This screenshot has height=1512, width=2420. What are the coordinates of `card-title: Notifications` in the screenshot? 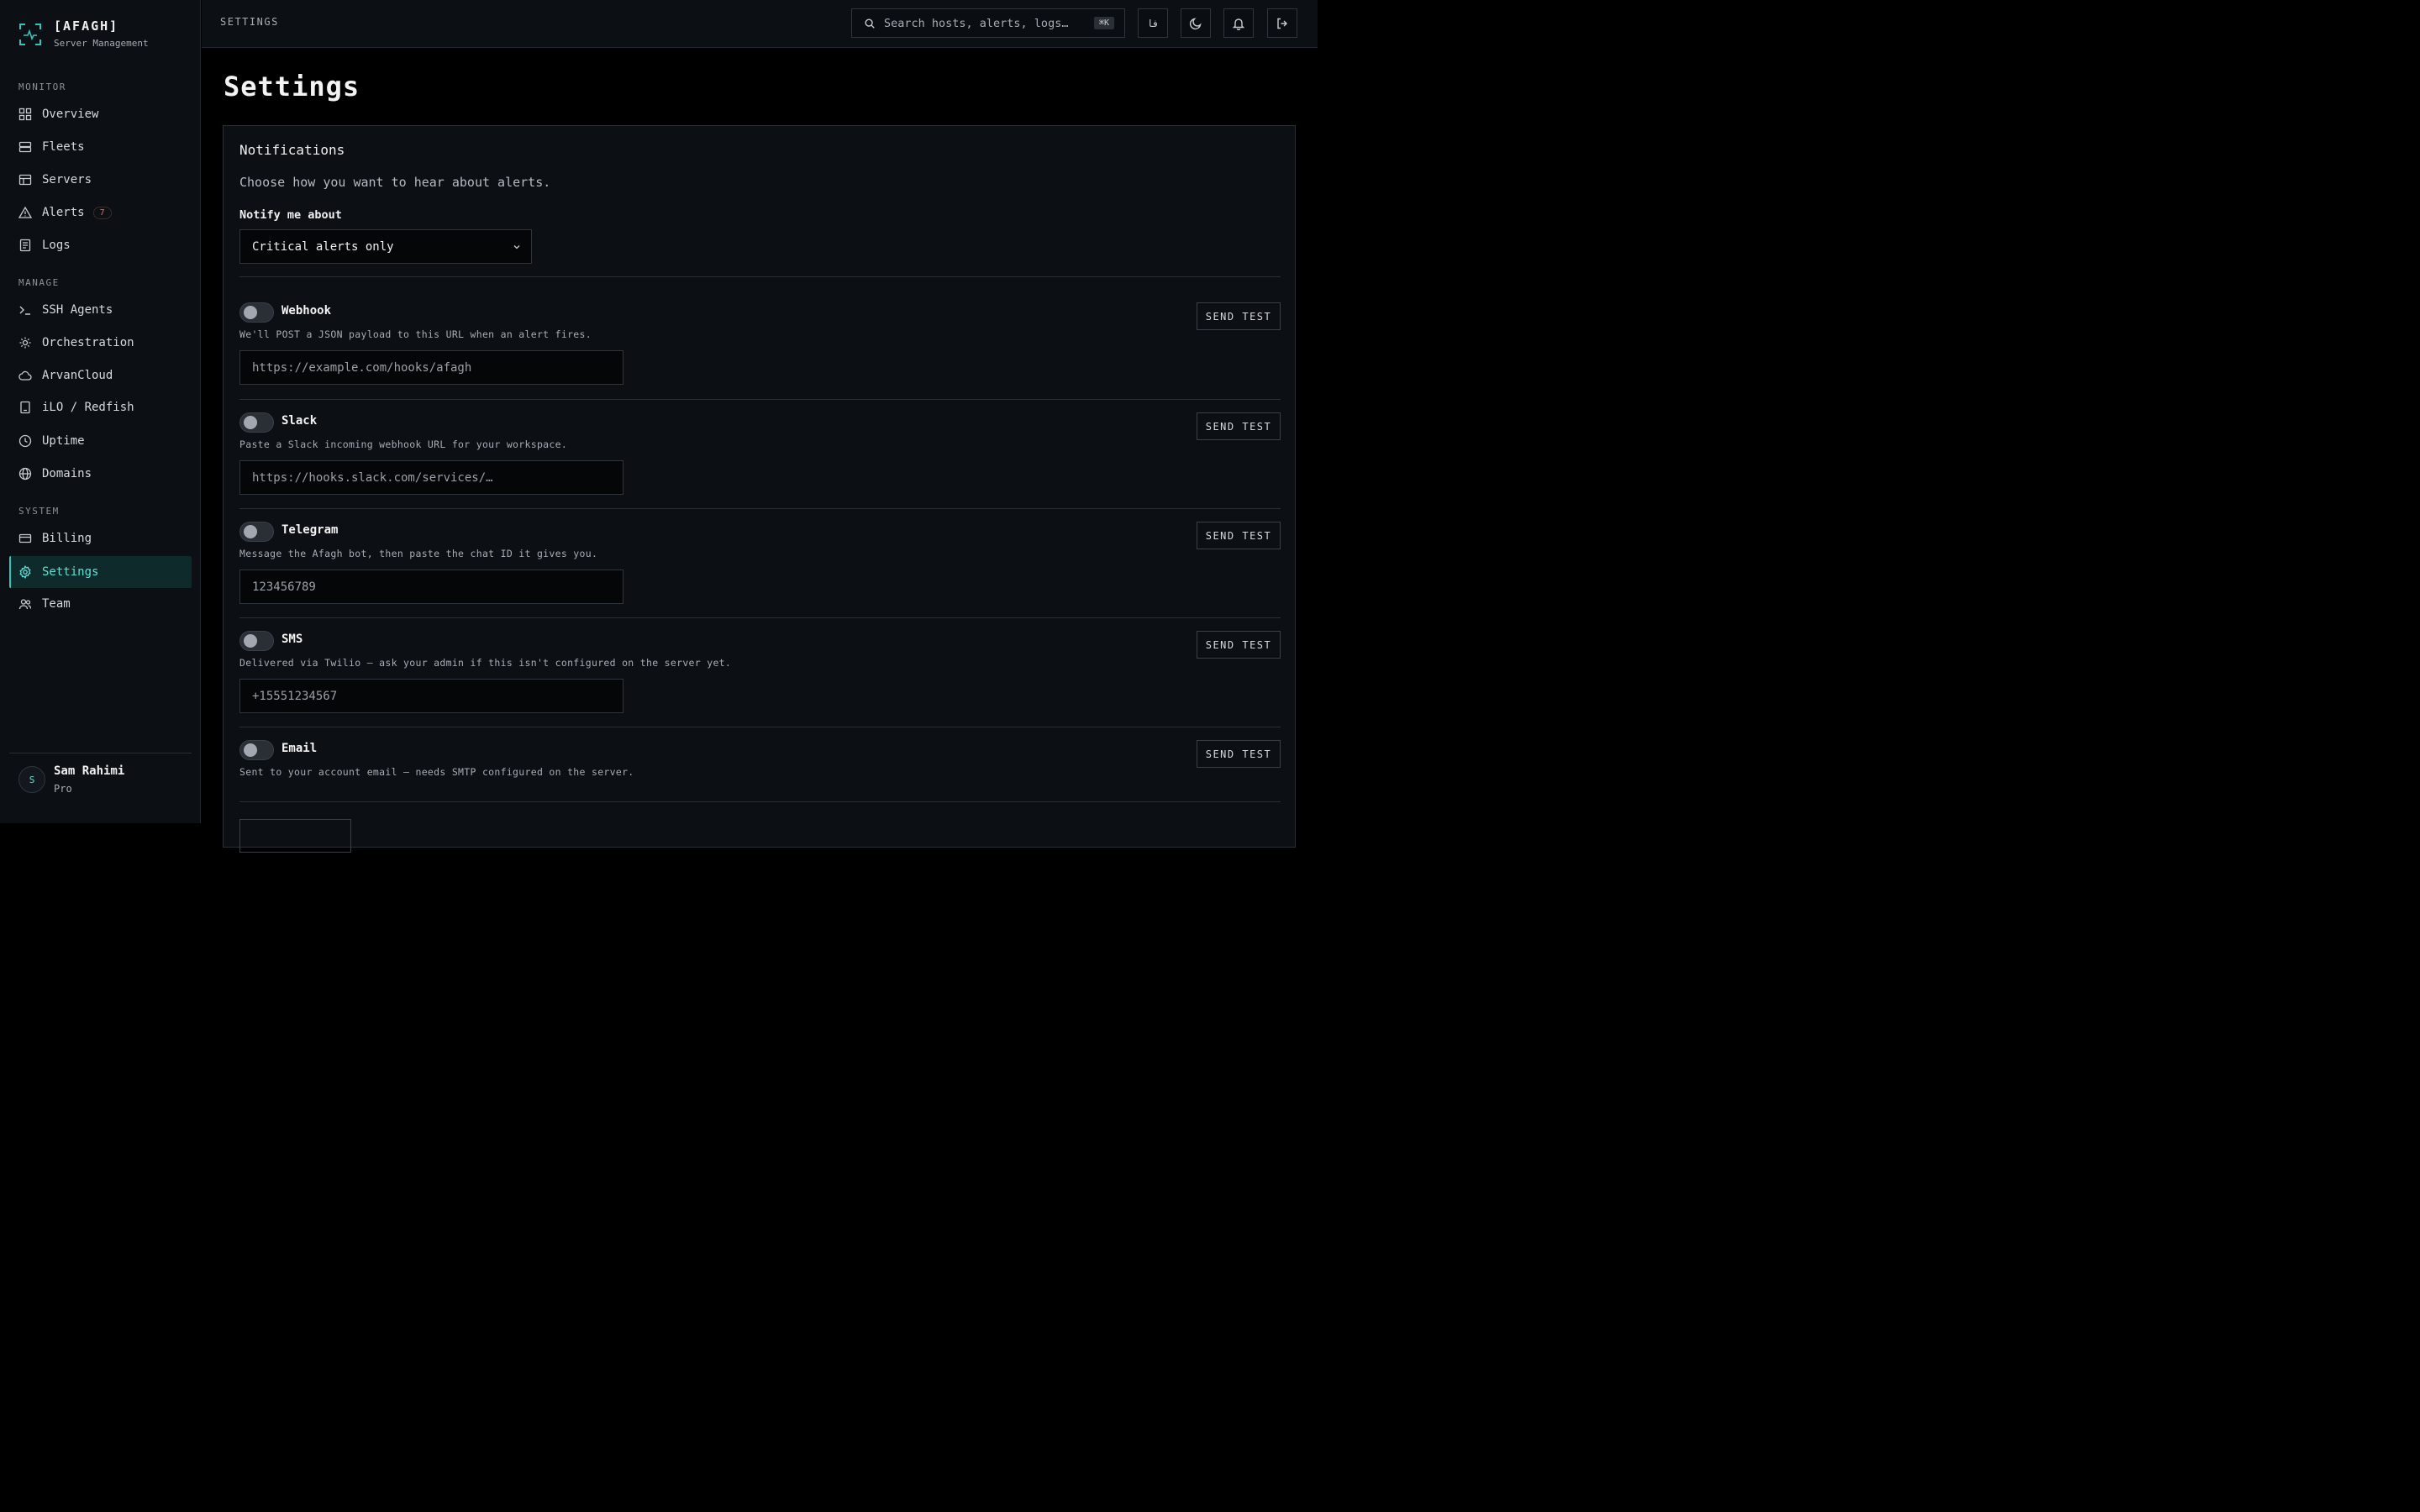 It's located at (292, 150).